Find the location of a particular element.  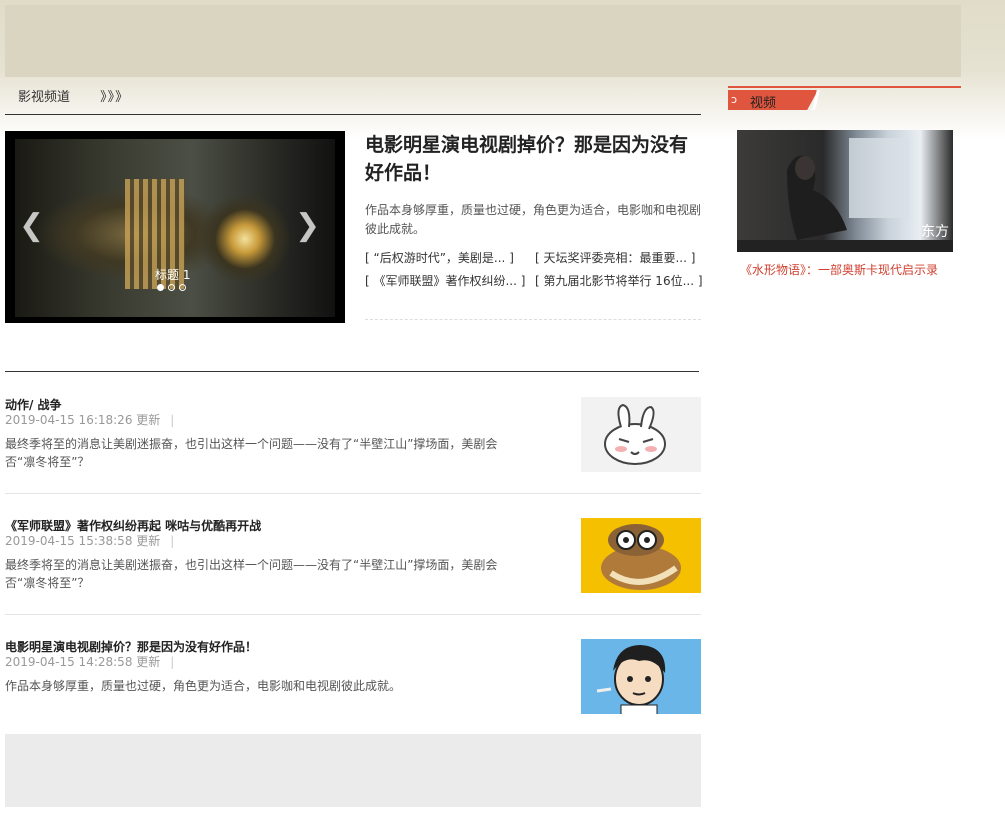

slider-dots is located at coordinates (171, 287).